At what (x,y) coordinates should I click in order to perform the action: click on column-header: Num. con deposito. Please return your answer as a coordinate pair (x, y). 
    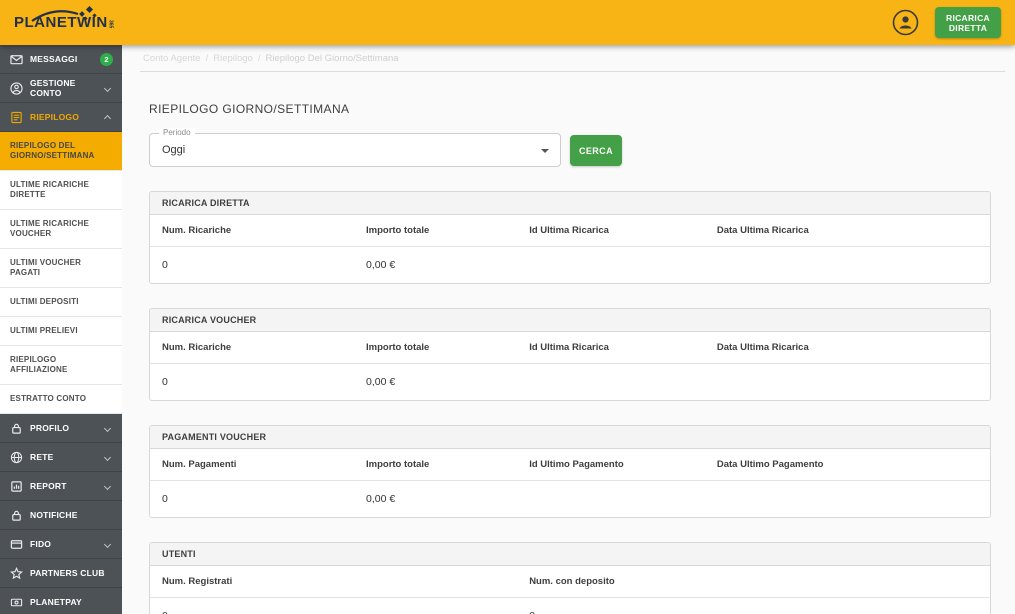
    Looking at the image, I should click on (572, 581).